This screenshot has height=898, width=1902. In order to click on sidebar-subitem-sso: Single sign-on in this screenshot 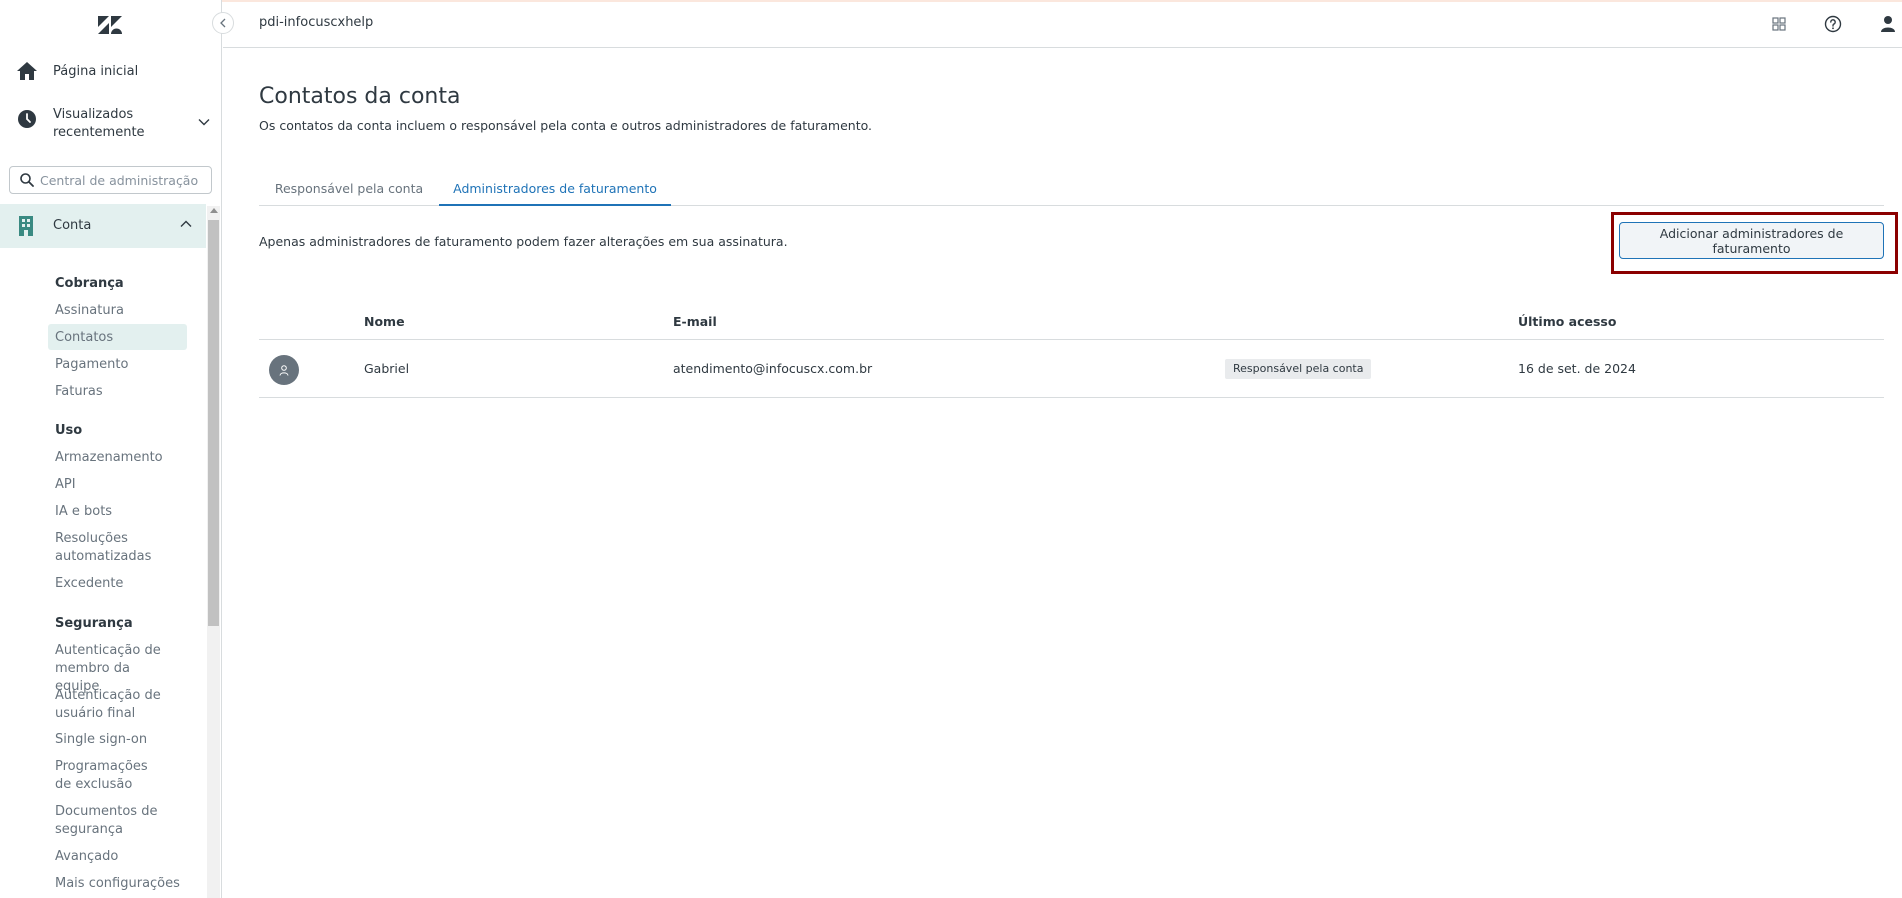, I will do `click(120, 740)`.